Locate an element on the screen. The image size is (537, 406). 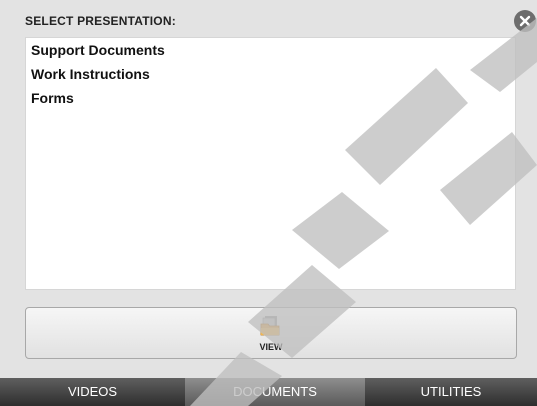
bottom-tabbar: VIDEOS DOCUMENTS UTILITIES is located at coordinates (268, 392).